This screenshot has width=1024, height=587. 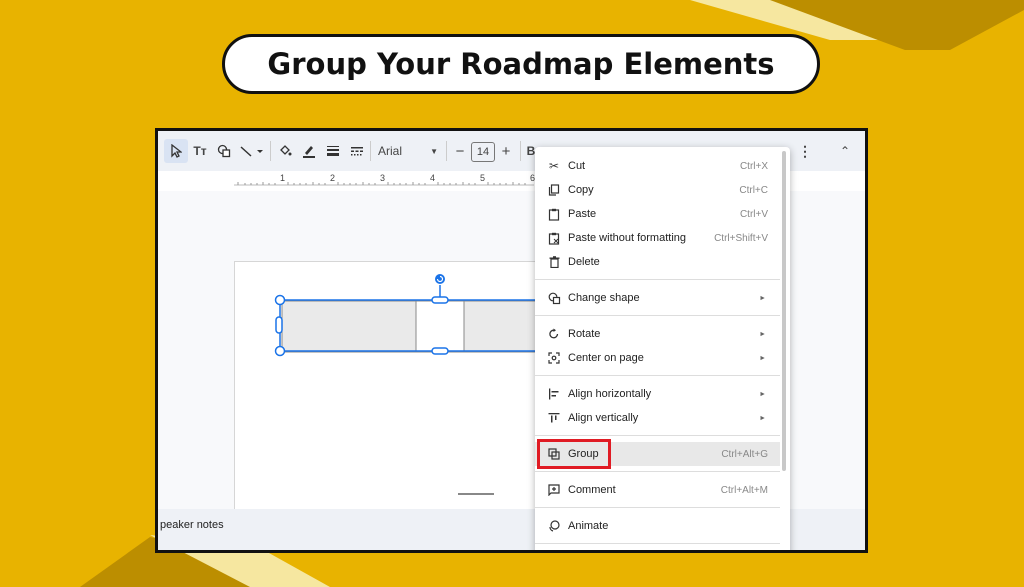 I want to click on menu-item-comment: Comment Ctrl+Alt+M, so click(x=657, y=490).